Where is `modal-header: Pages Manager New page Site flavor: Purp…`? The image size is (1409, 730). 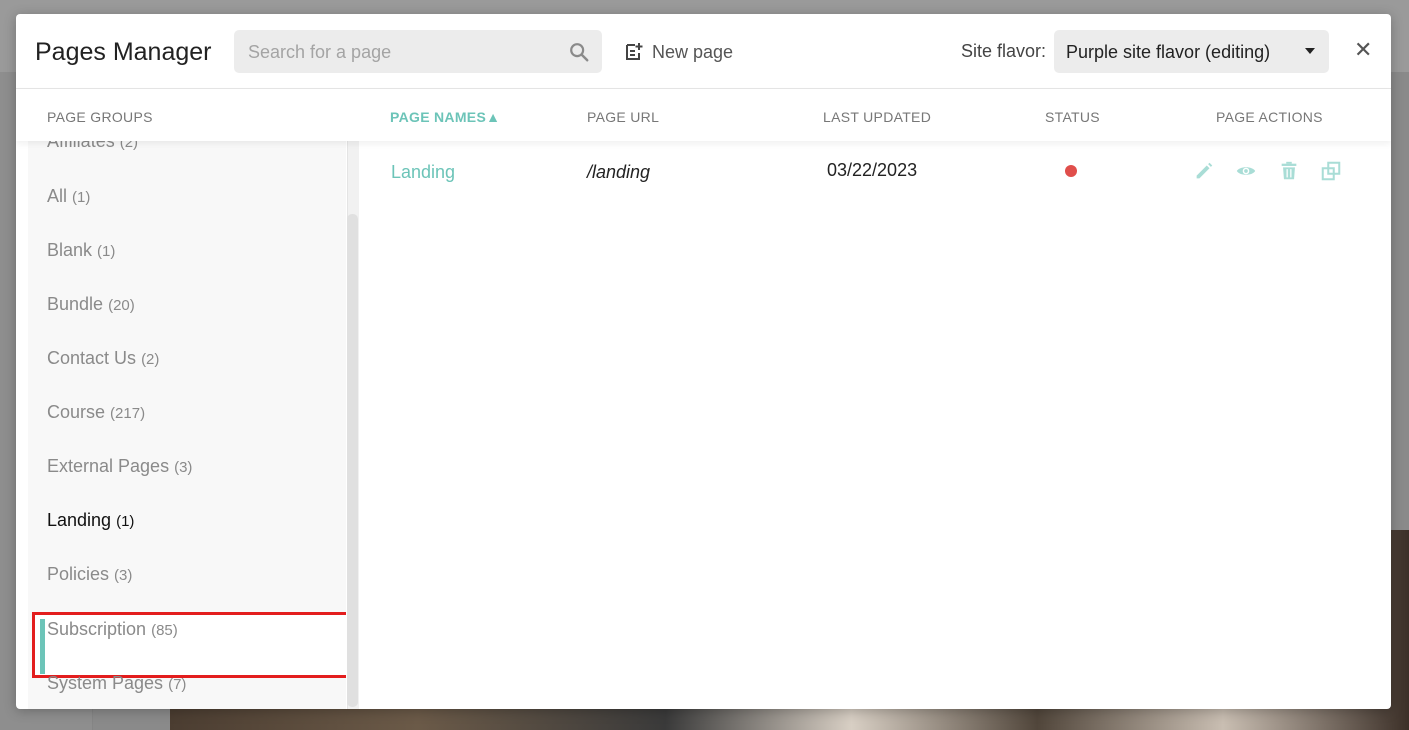 modal-header: Pages Manager New page Site flavor: Purp… is located at coordinates (703, 51).